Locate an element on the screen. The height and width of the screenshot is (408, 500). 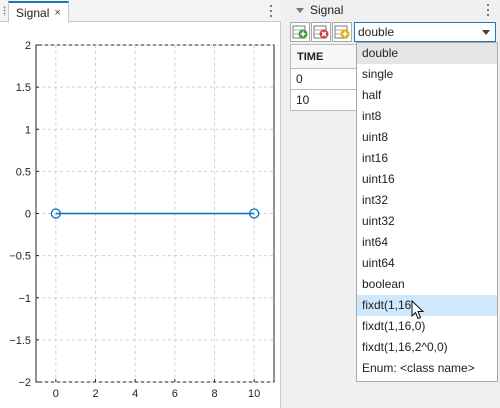
y-tick-label: −1 is located at coordinates (24, 299).